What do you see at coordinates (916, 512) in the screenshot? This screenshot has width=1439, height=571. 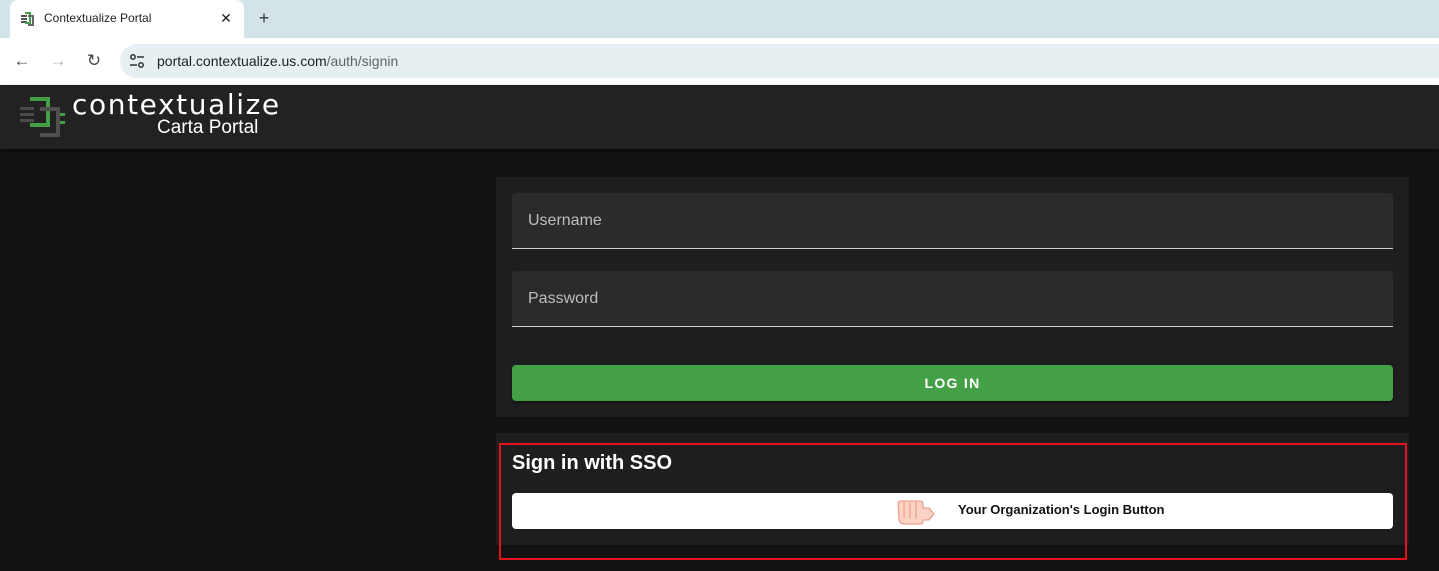 I see `pointing-hand-icon` at bounding box center [916, 512].